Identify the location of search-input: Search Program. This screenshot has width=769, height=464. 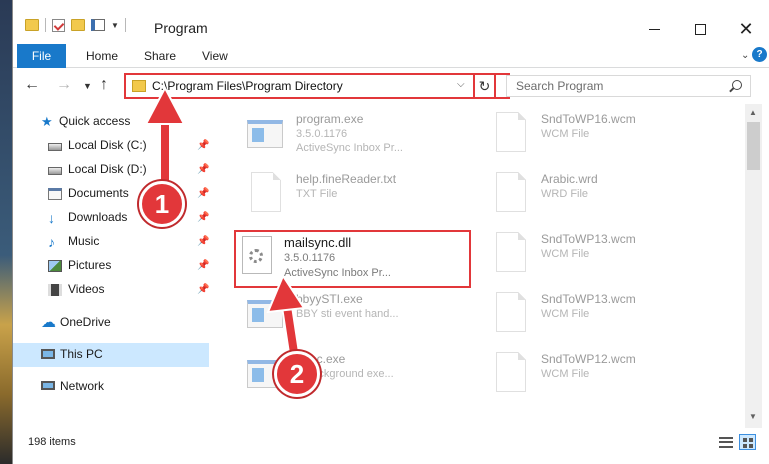
(628, 86).